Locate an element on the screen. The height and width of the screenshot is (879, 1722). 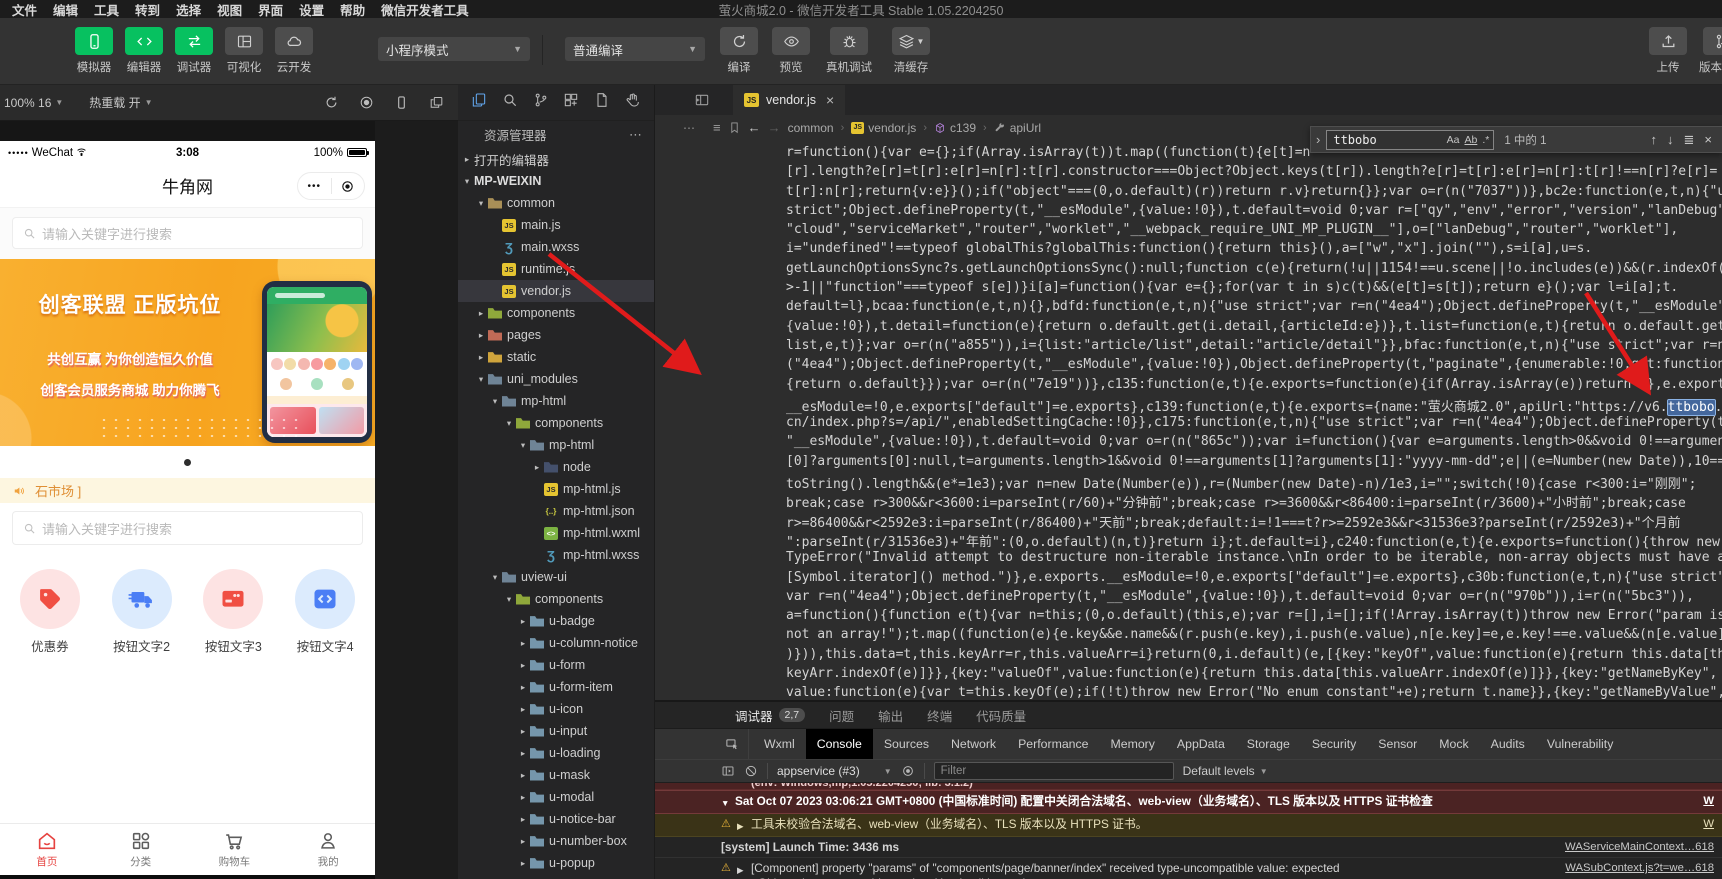
tree-item: ▸ u-form is located at coordinates (556, 665).